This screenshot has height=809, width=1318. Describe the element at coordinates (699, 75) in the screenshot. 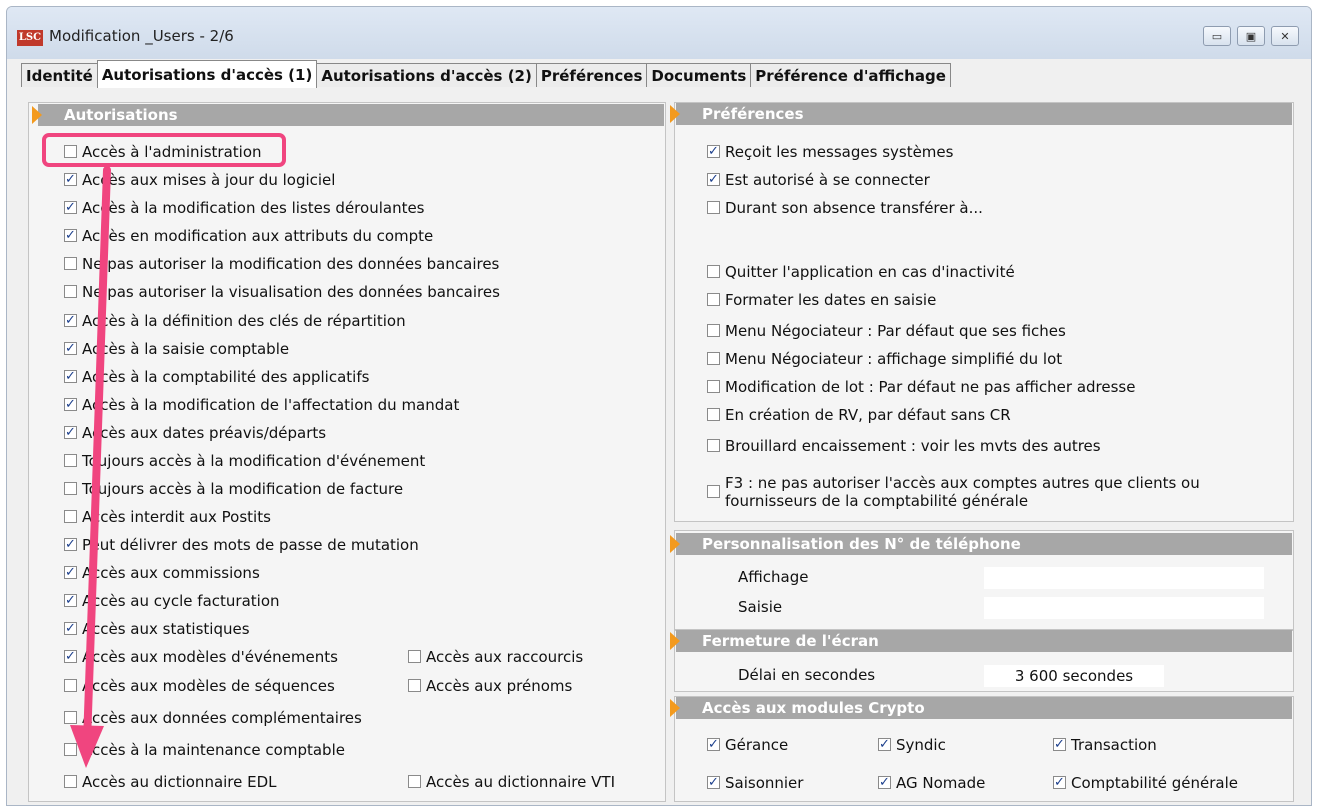

I see `tab-documents: Documents` at that location.